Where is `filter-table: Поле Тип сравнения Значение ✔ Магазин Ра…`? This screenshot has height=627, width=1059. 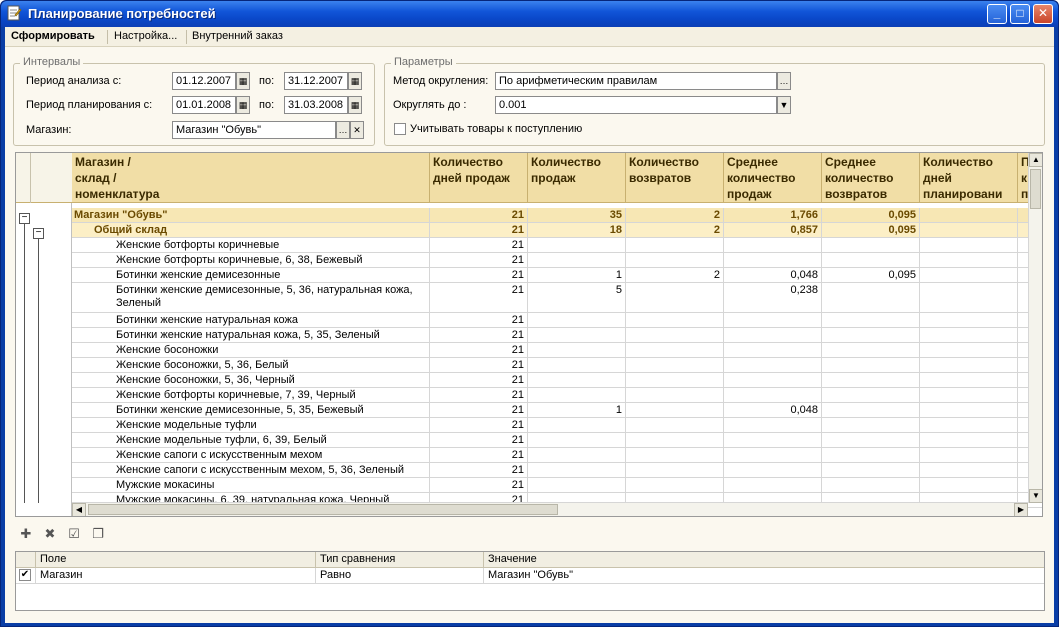 filter-table: Поле Тип сравнения Значение ✔ Магазин Ра… is located at coordinates (530, 581).